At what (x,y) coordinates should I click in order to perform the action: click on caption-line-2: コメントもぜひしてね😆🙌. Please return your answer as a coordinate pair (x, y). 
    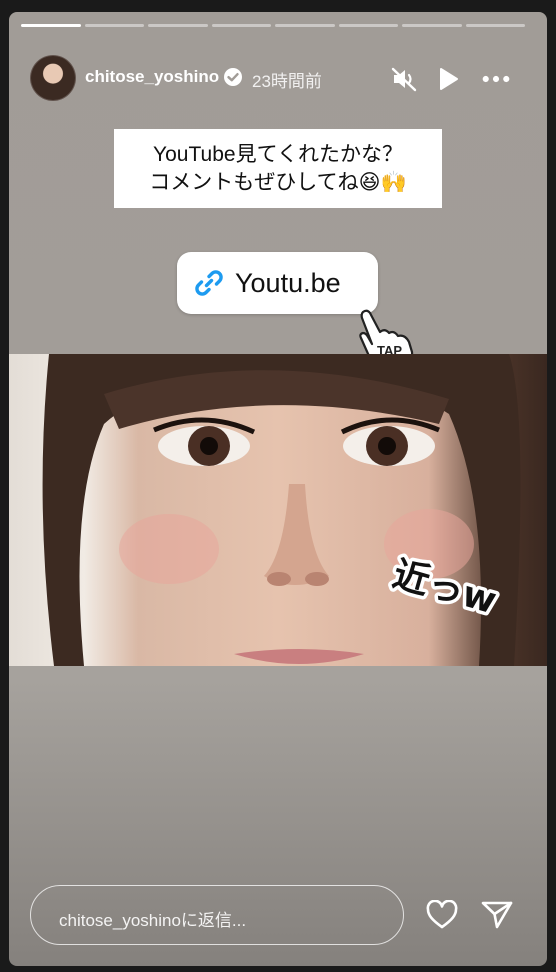
    Looking at the image, I should click on (278, 182).